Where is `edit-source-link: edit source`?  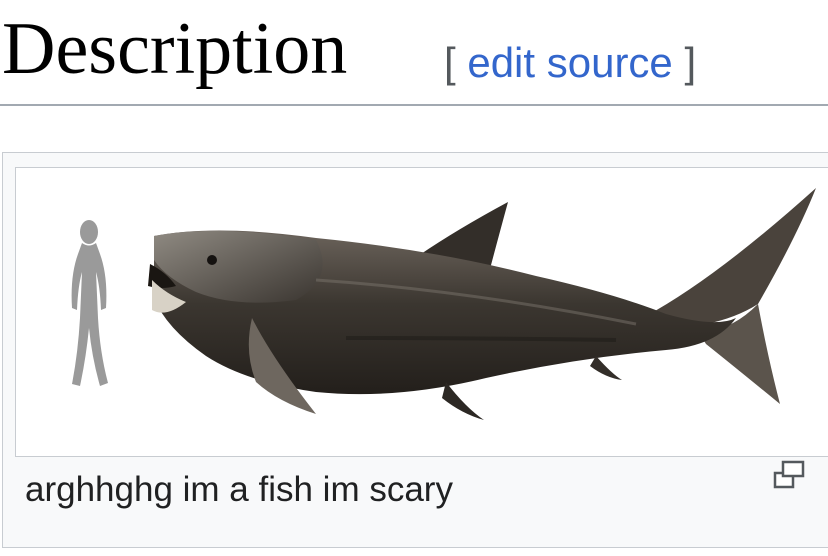 edit-source-link: edit source is located at coordinates (569, 62).